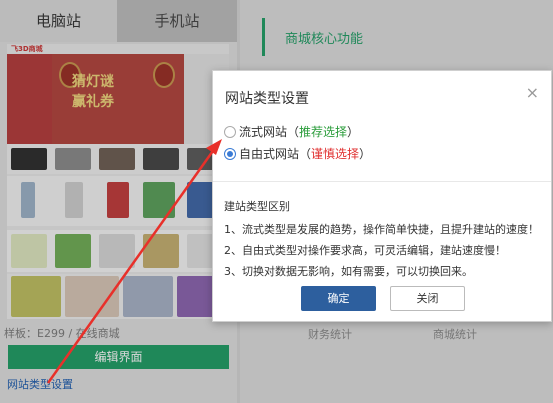 The image size is (553, 403). I want to click on option-note-caution: 谨慎选择, so click(335, 154).